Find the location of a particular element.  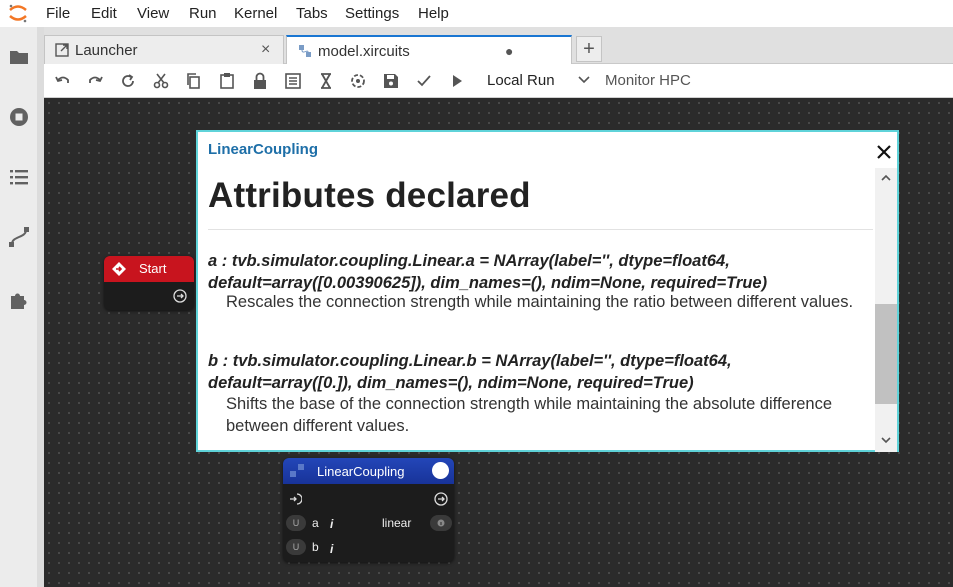

menu-kernel: Kernel is located at coordinates (255, 13).